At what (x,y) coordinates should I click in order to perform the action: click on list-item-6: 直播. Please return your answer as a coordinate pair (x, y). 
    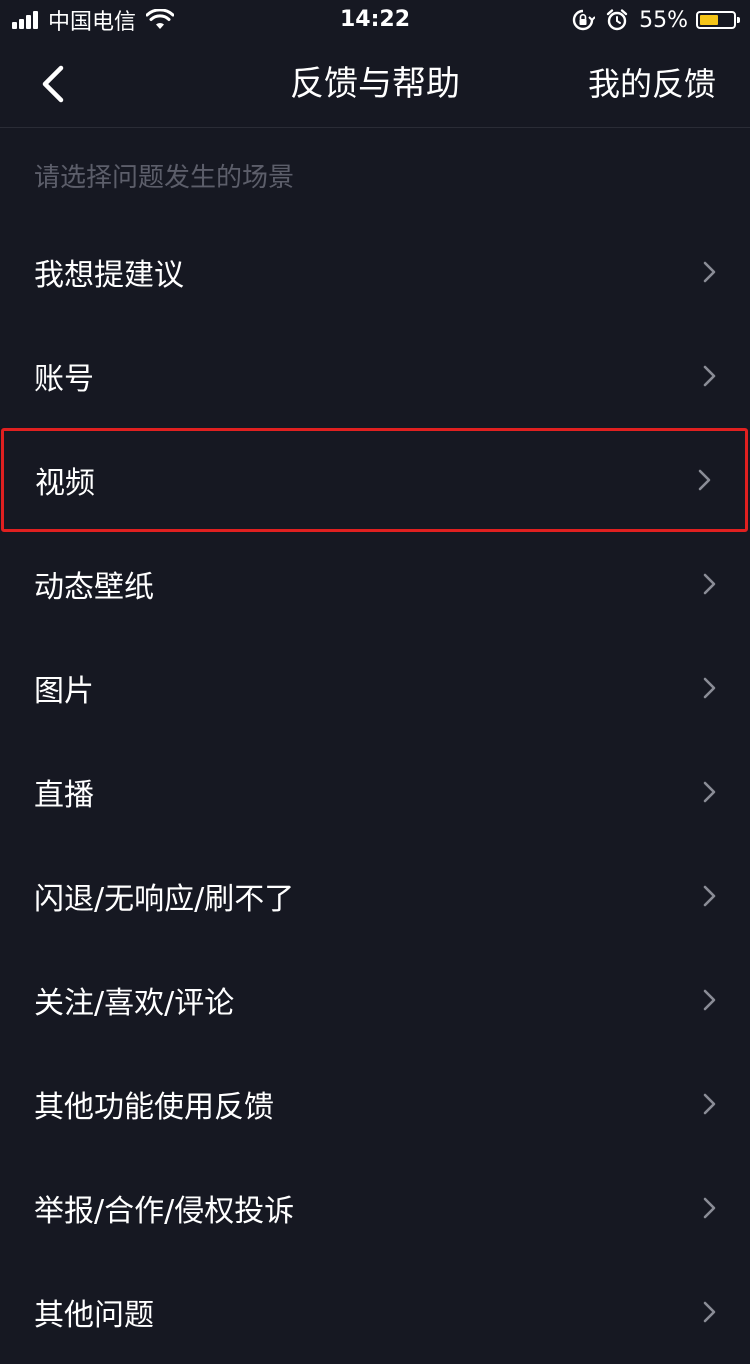
    Looking at the image, I should click on (375, 792).